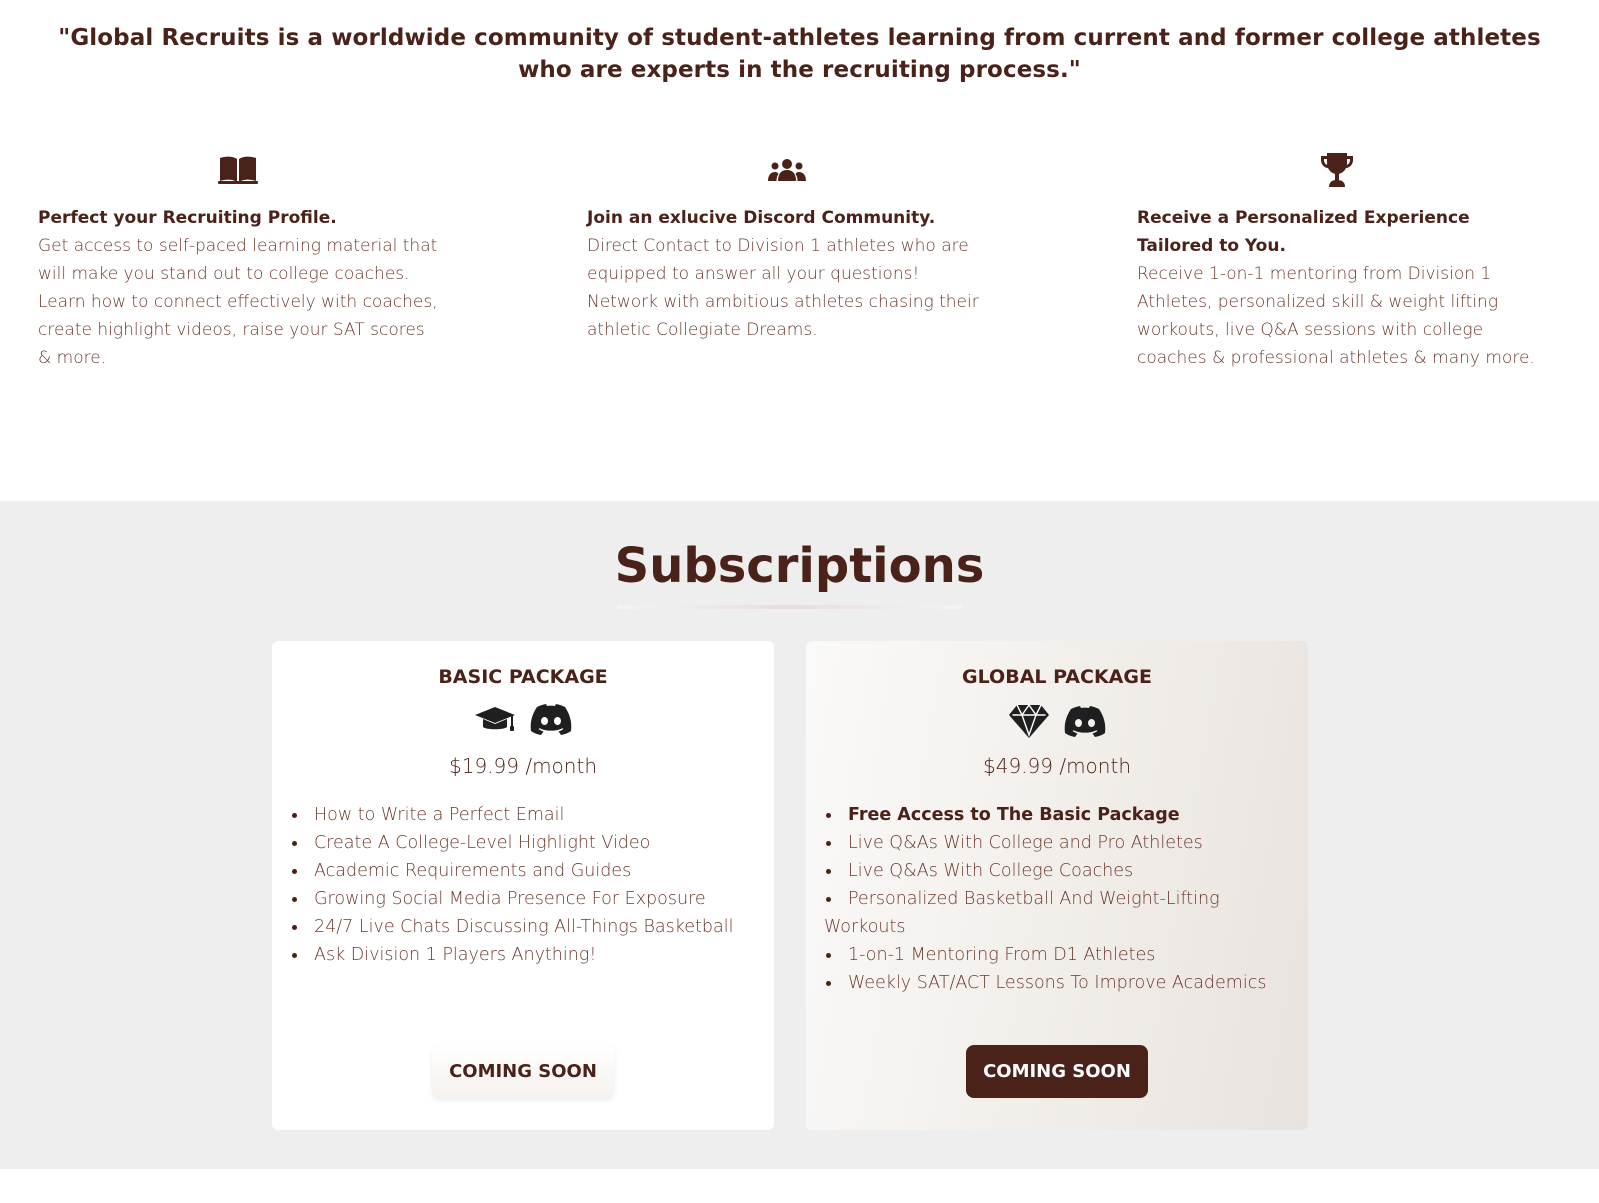 The image size is (1599, 1203). I want to click on list-item: Ask Division 1 Players Anything!, so click(525, 955).